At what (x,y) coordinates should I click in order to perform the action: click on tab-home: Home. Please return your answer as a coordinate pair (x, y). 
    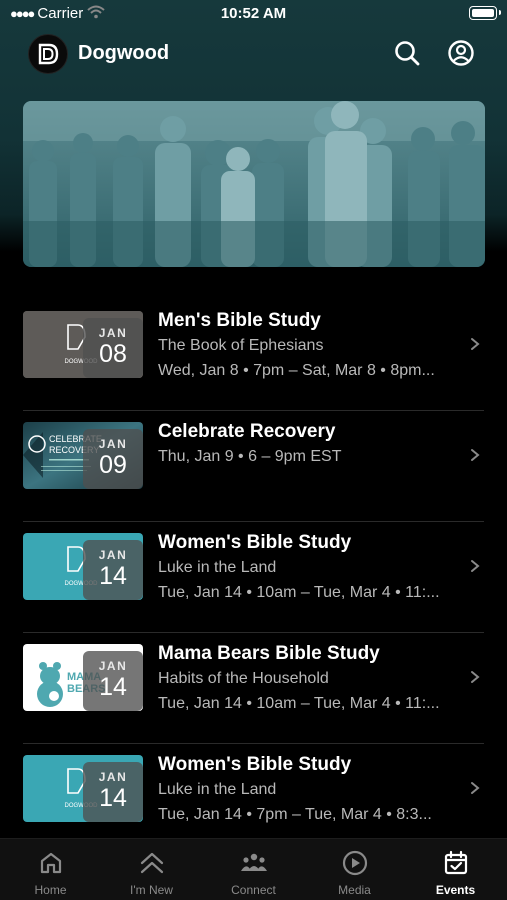
    Looking at the image, I should click on (50, 869).